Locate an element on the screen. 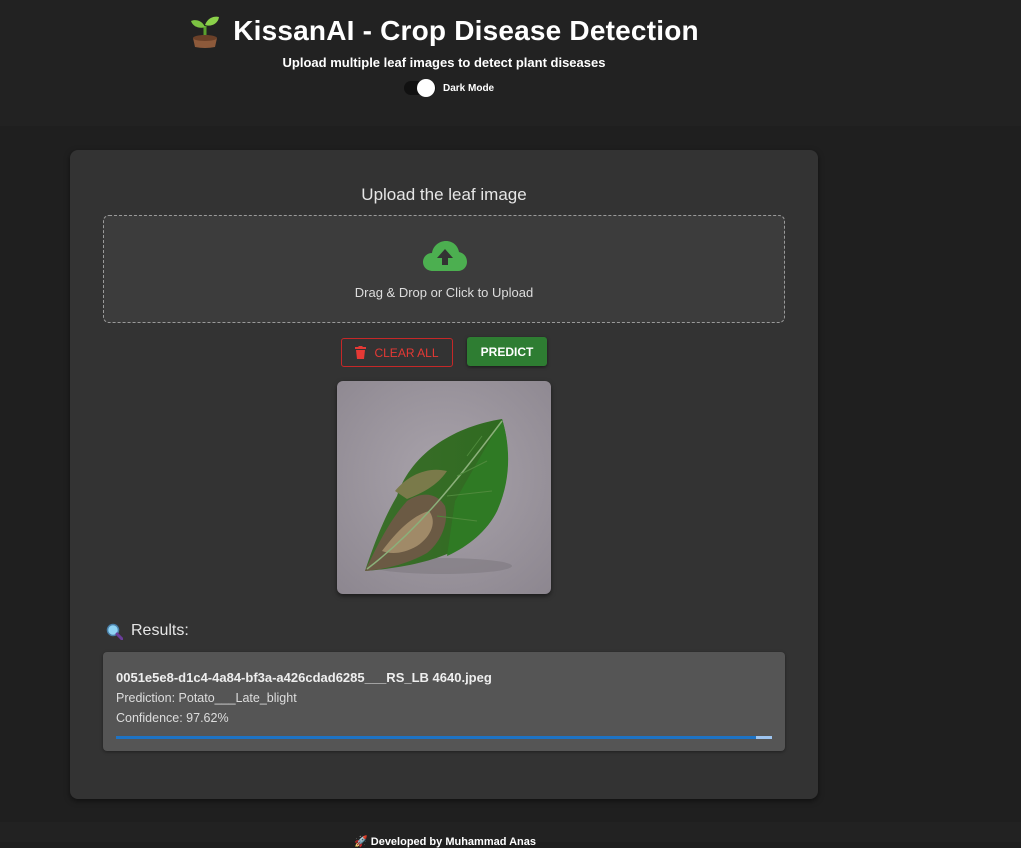  page-footer: 🚀 Developed by Muhammad Anas is located at coordinates (510, 835).